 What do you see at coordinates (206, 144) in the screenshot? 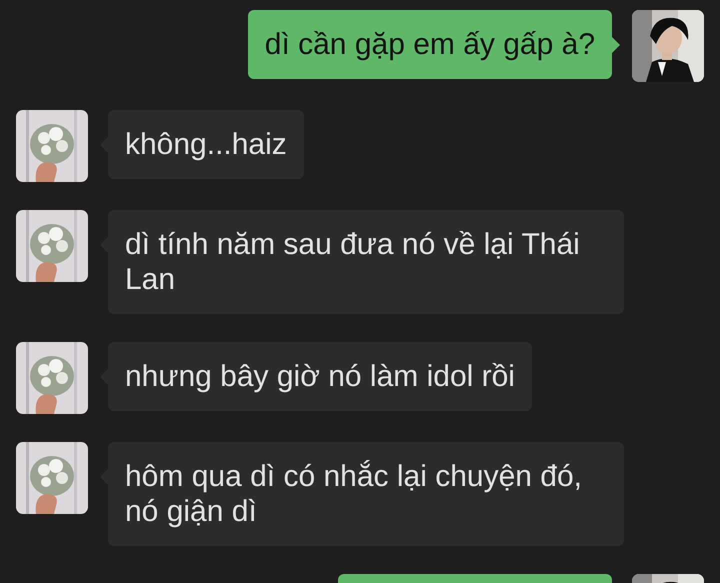
I see `message-bubble: không...haiz` at bounding box center [206, 144].